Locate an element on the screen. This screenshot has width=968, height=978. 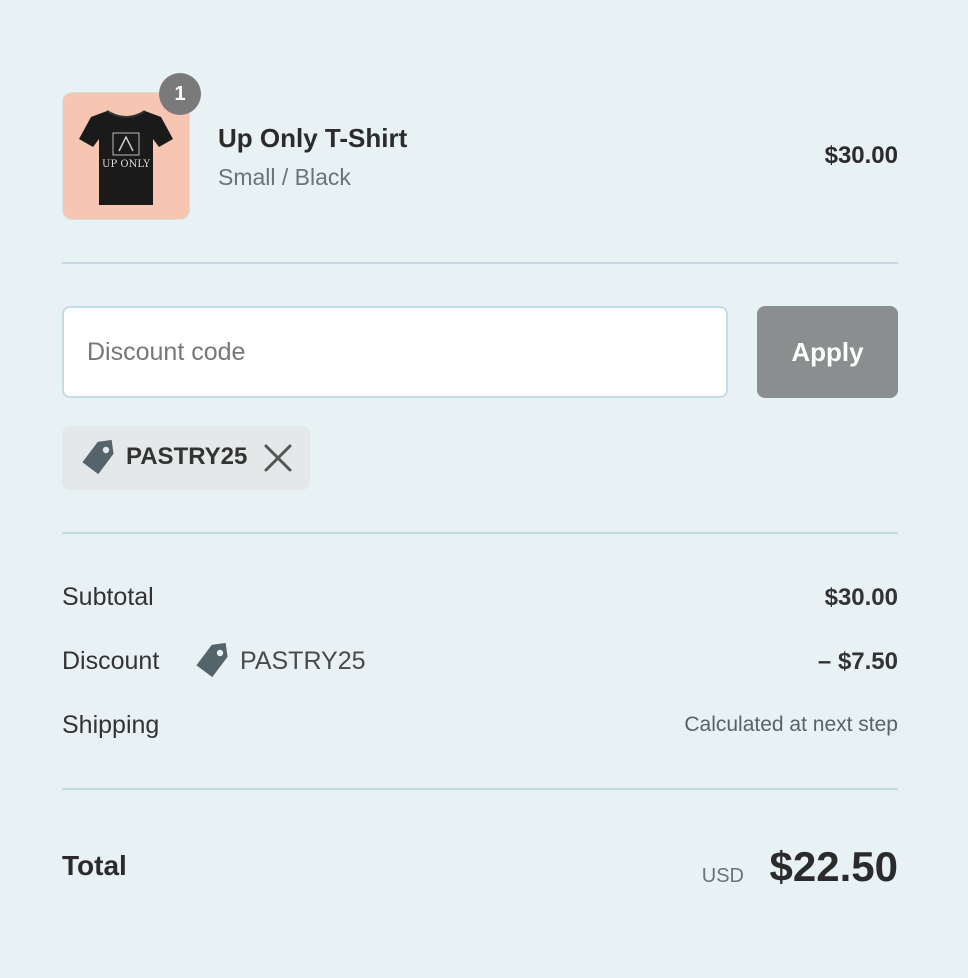
shirt-print: UP ONLY is located at coordinates (126, 164).